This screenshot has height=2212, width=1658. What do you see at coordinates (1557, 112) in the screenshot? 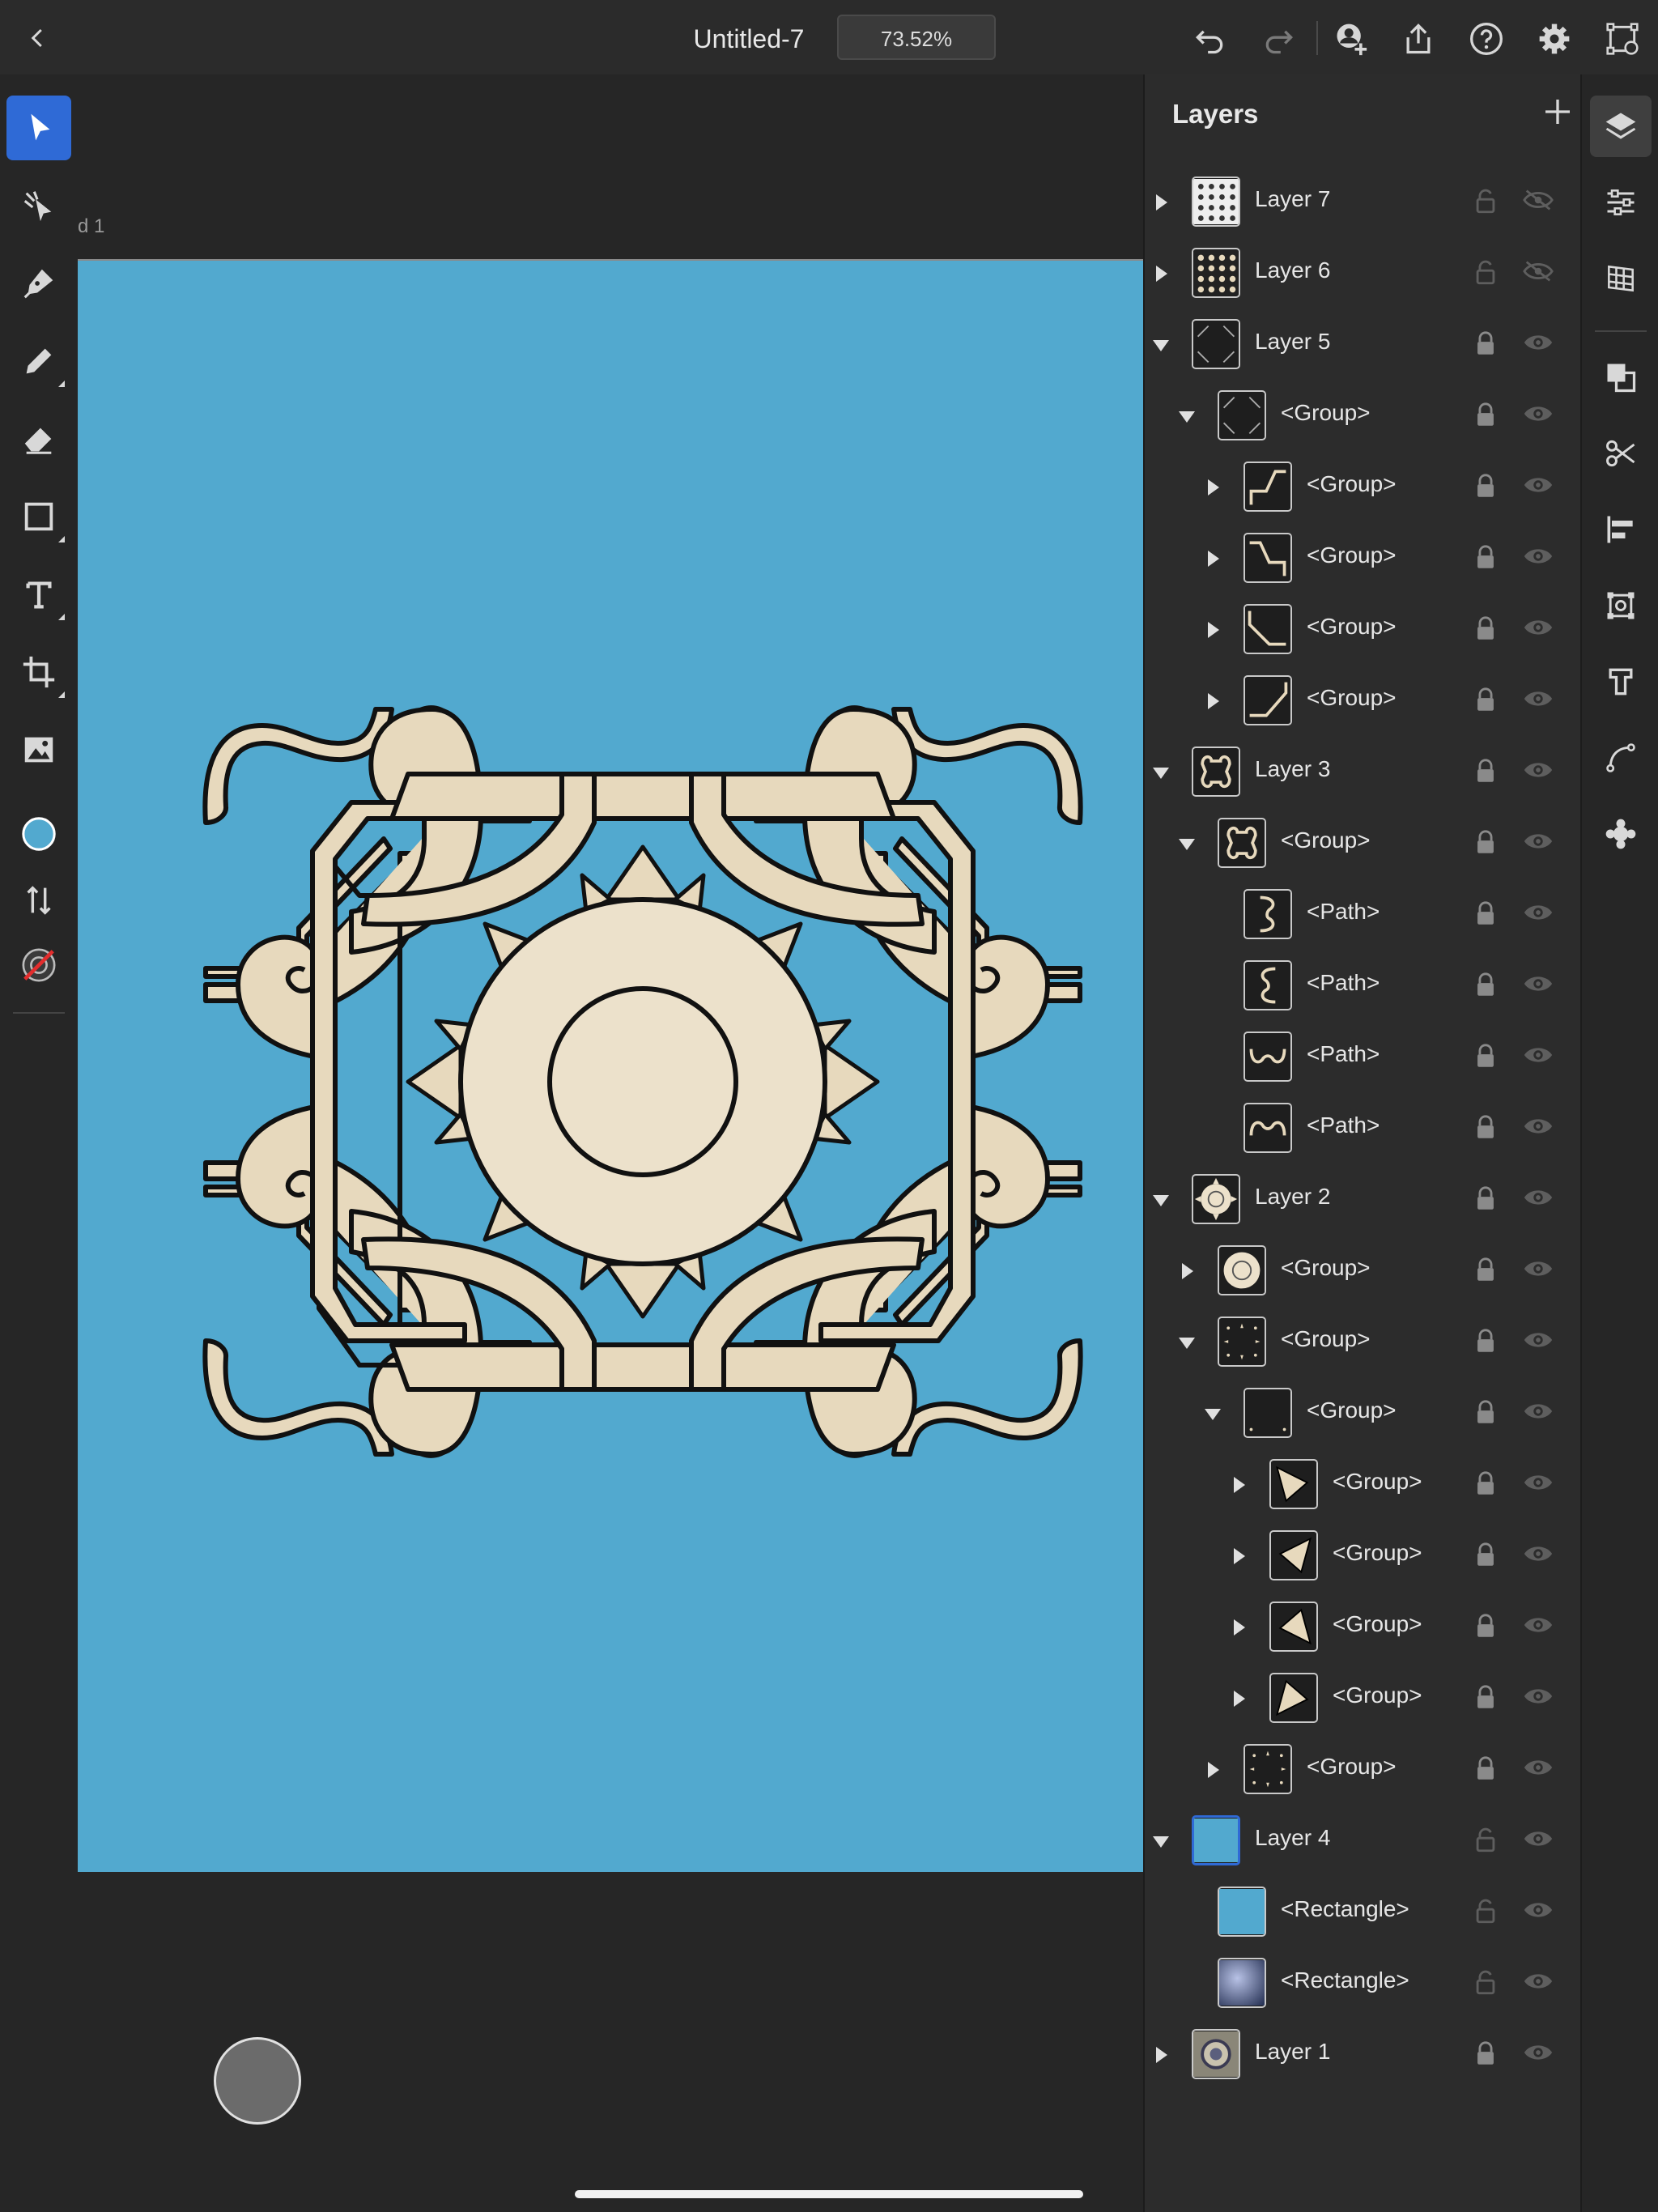
I see `add-layer-button` at bounding box center [1557, 112].